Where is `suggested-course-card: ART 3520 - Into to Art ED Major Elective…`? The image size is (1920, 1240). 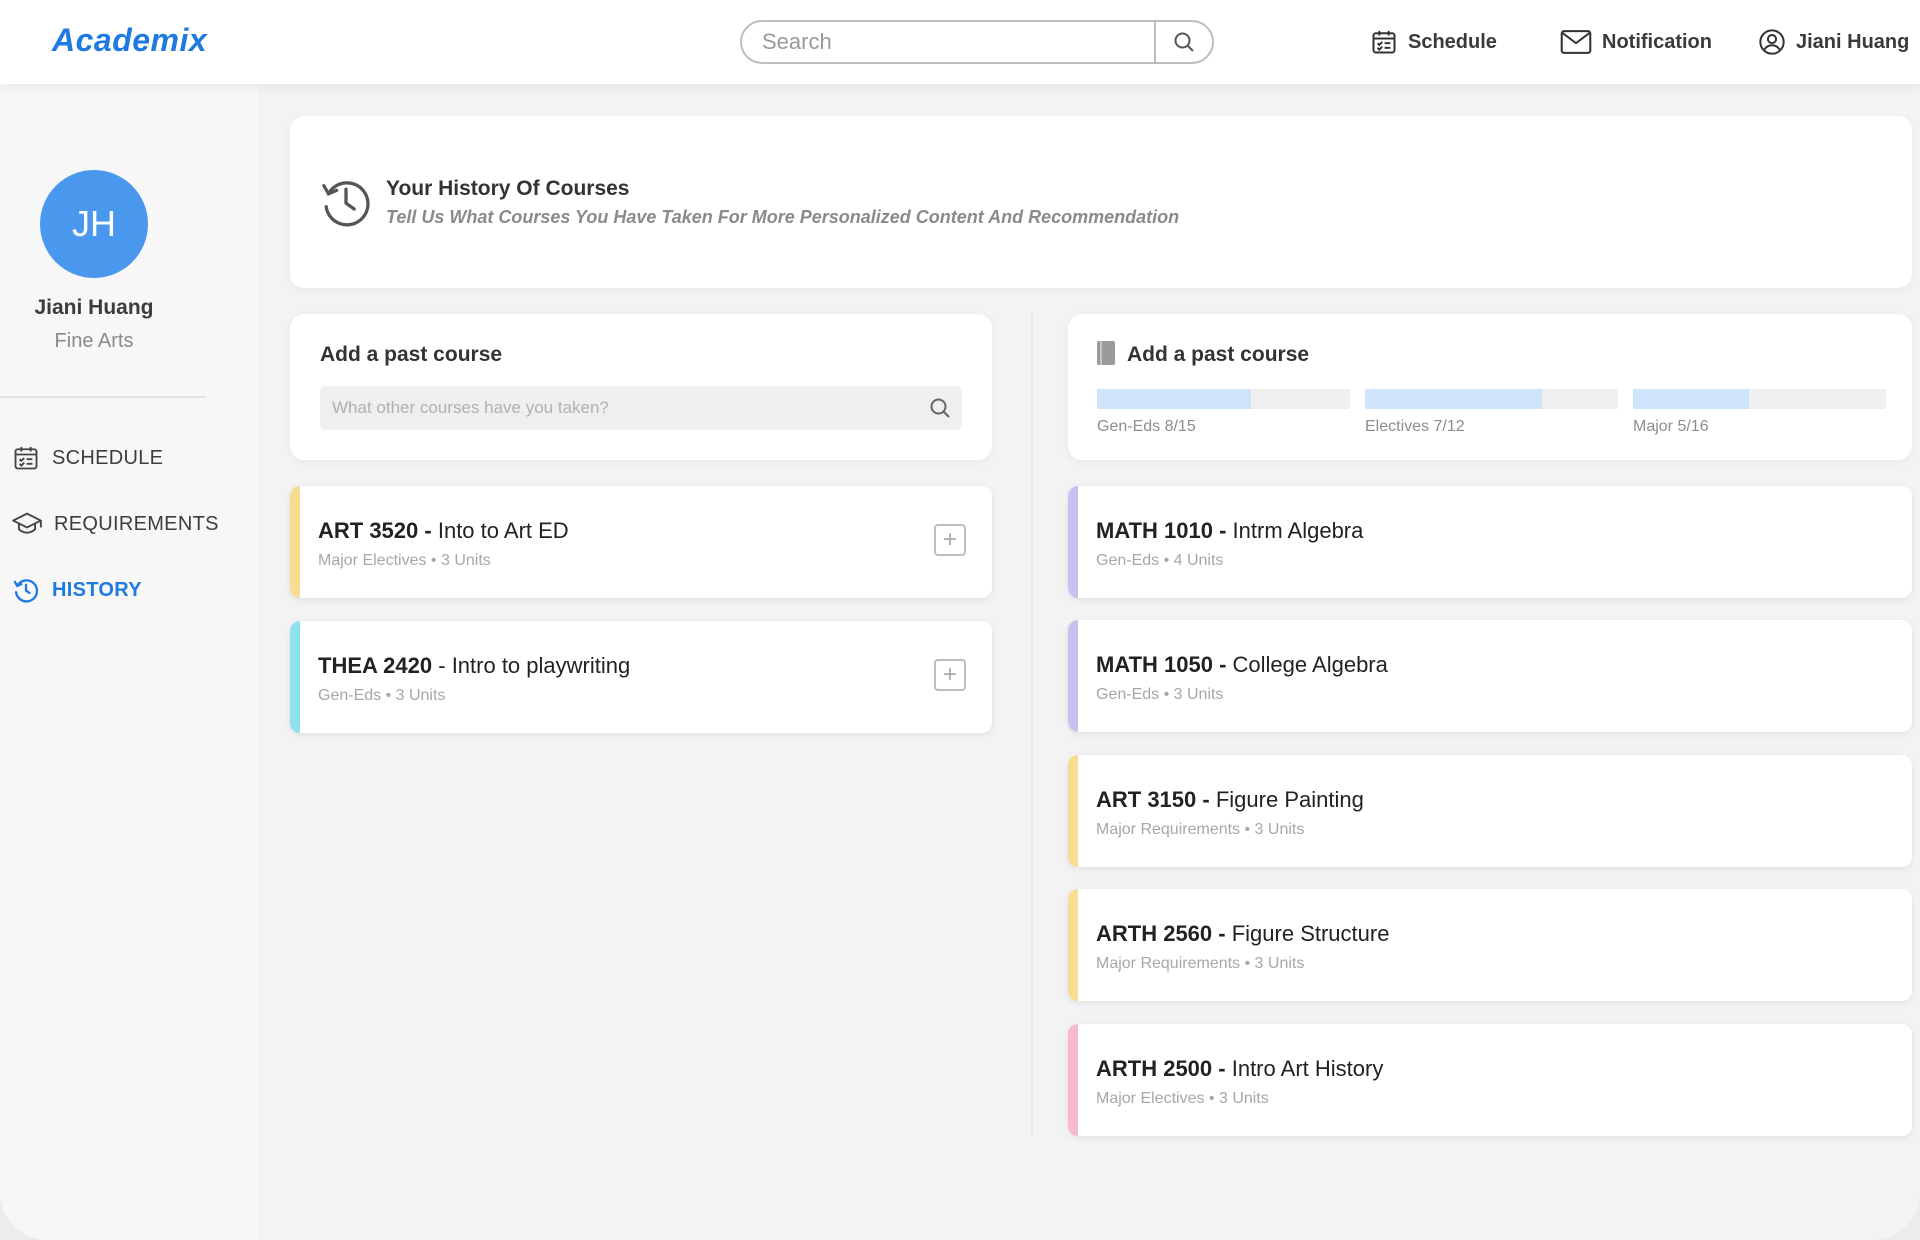 suggested-course-card: ART 3520 - Into to Art ED Major Elective… is located at coordinates (641, 542).